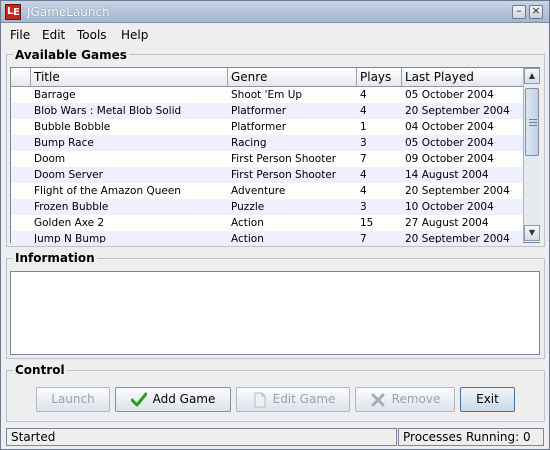 This screenshot has width=550, height=450. What do you see at coordinates (71, 207) in the screenshot?
I see `cell-title: Frozen Bubble` at bounding box center [71, 207].